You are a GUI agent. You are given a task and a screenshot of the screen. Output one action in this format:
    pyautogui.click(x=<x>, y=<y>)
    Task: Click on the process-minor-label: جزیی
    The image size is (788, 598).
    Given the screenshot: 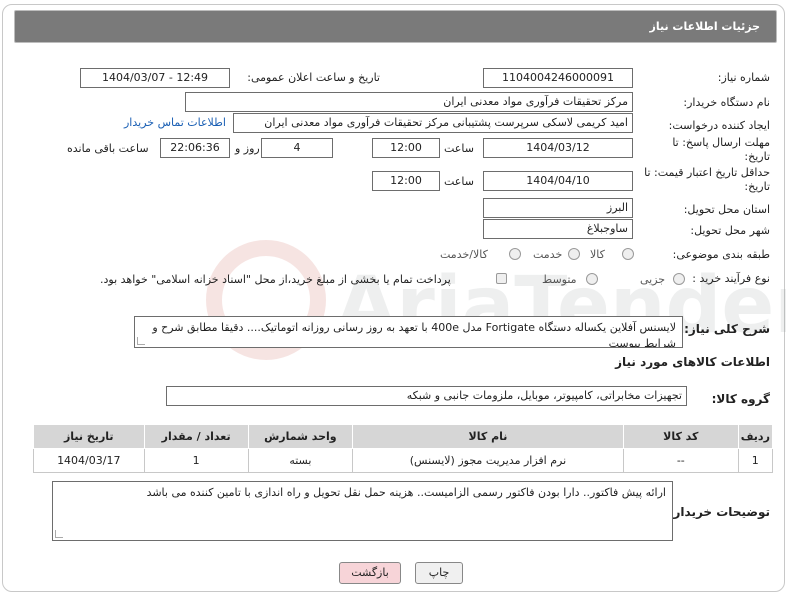 What is the action you would take?
    pyautogui.click(x=653, y=279)
    